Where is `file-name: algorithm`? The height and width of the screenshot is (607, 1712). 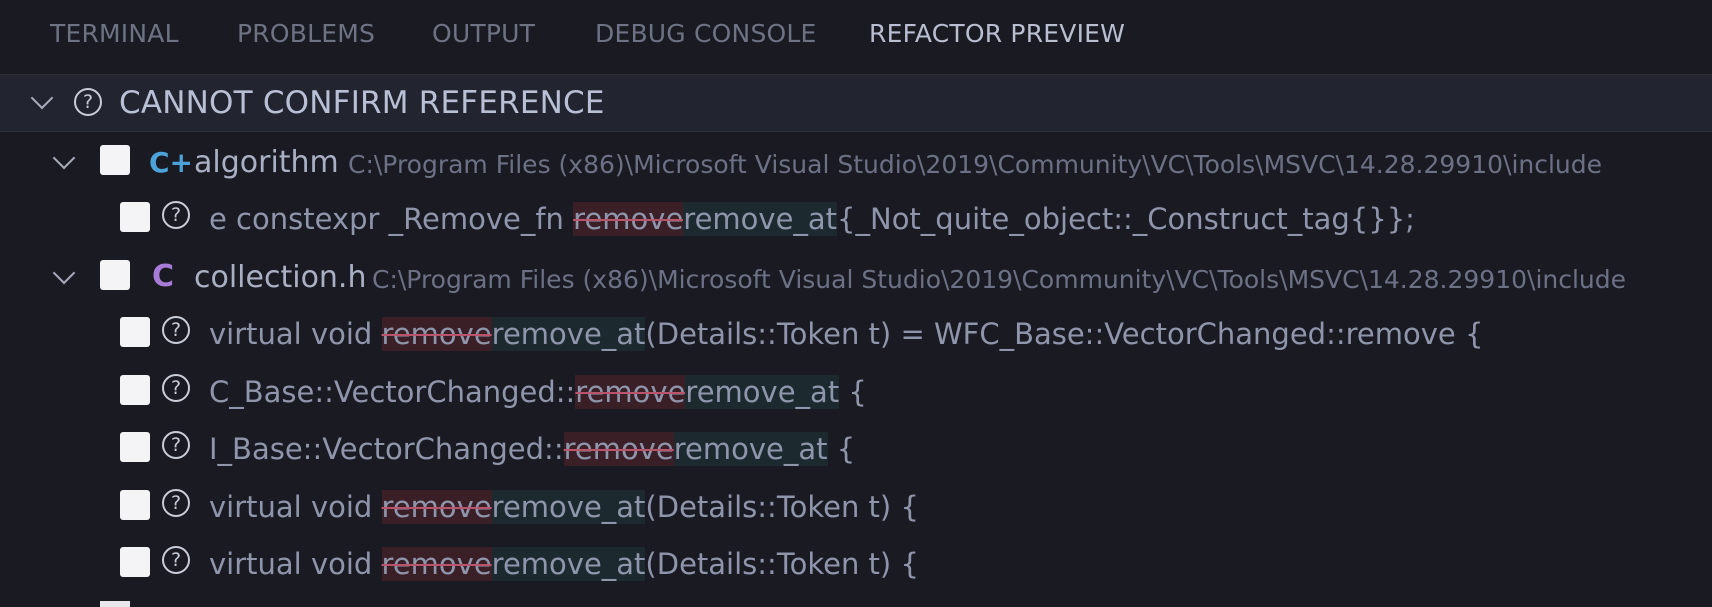
file-name: algorithm is located at coordinates (266, 162).